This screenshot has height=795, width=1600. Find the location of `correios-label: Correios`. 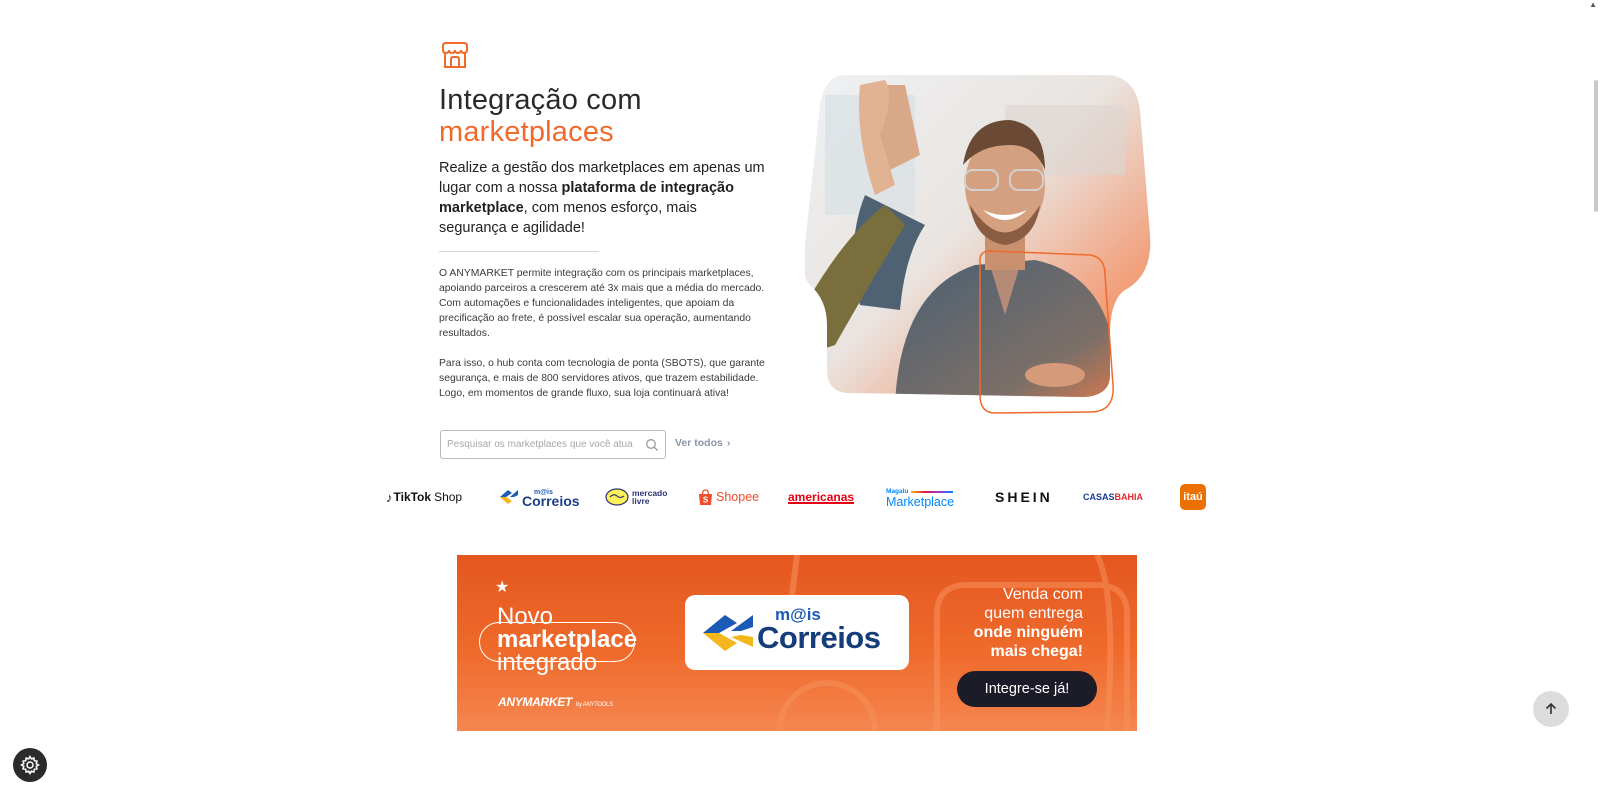

correios-label: Correios is located at coordinates (551, 501).